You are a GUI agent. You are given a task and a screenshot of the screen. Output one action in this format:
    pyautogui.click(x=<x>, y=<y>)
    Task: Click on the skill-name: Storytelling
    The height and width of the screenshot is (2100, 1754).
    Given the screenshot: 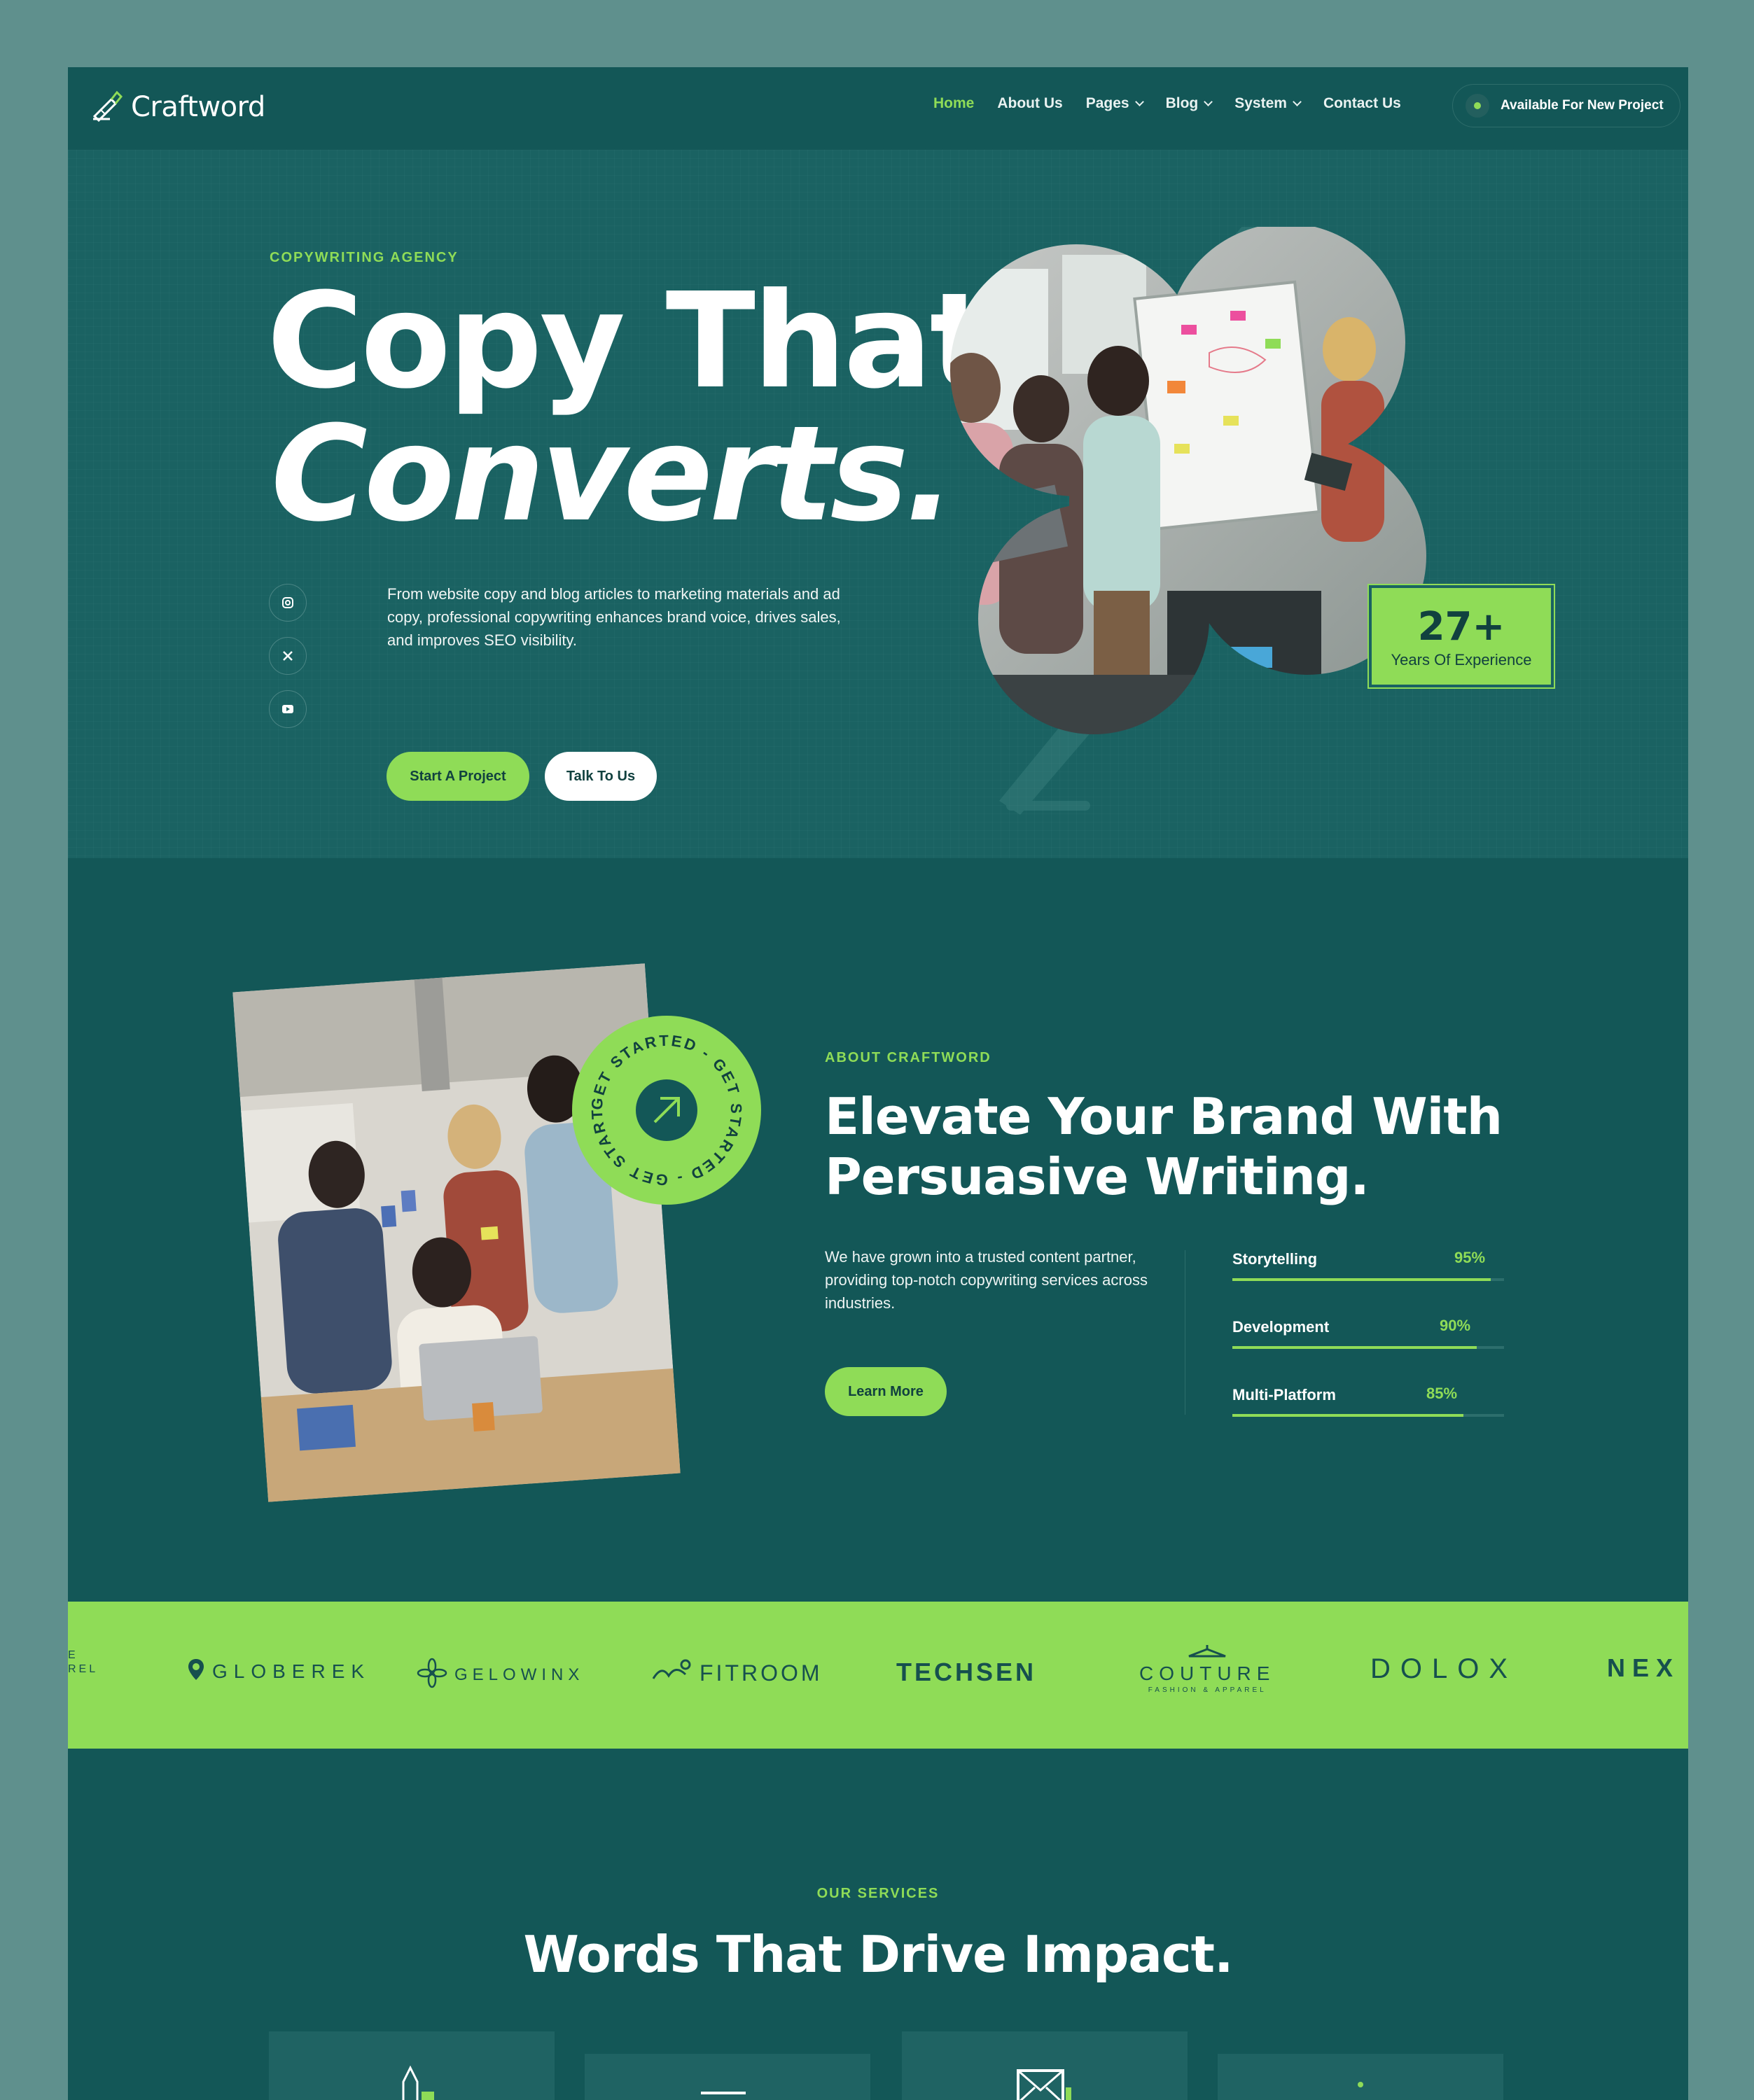 What is the action you would take?
    pyautogui.click(x=1275, y=1259)
    